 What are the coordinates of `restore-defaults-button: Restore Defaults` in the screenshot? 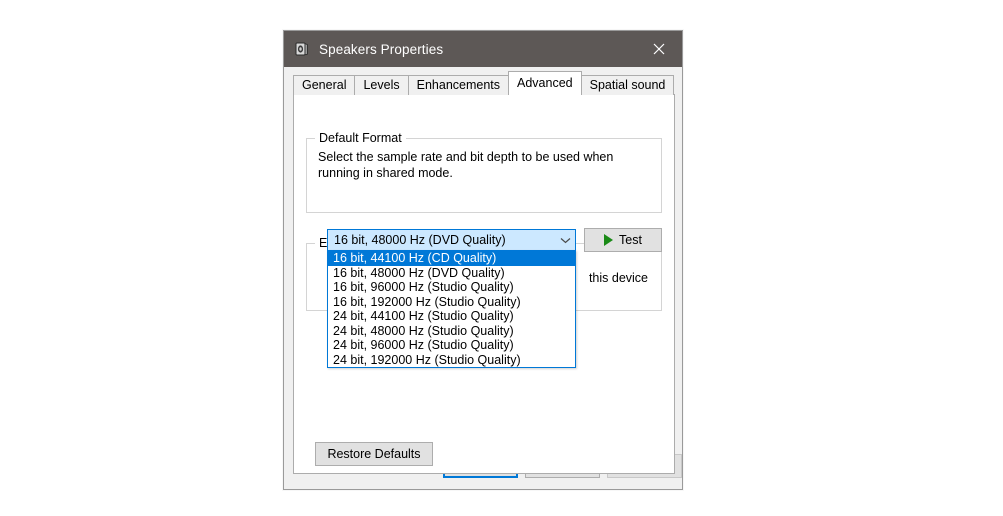 It's located at (374, 454).